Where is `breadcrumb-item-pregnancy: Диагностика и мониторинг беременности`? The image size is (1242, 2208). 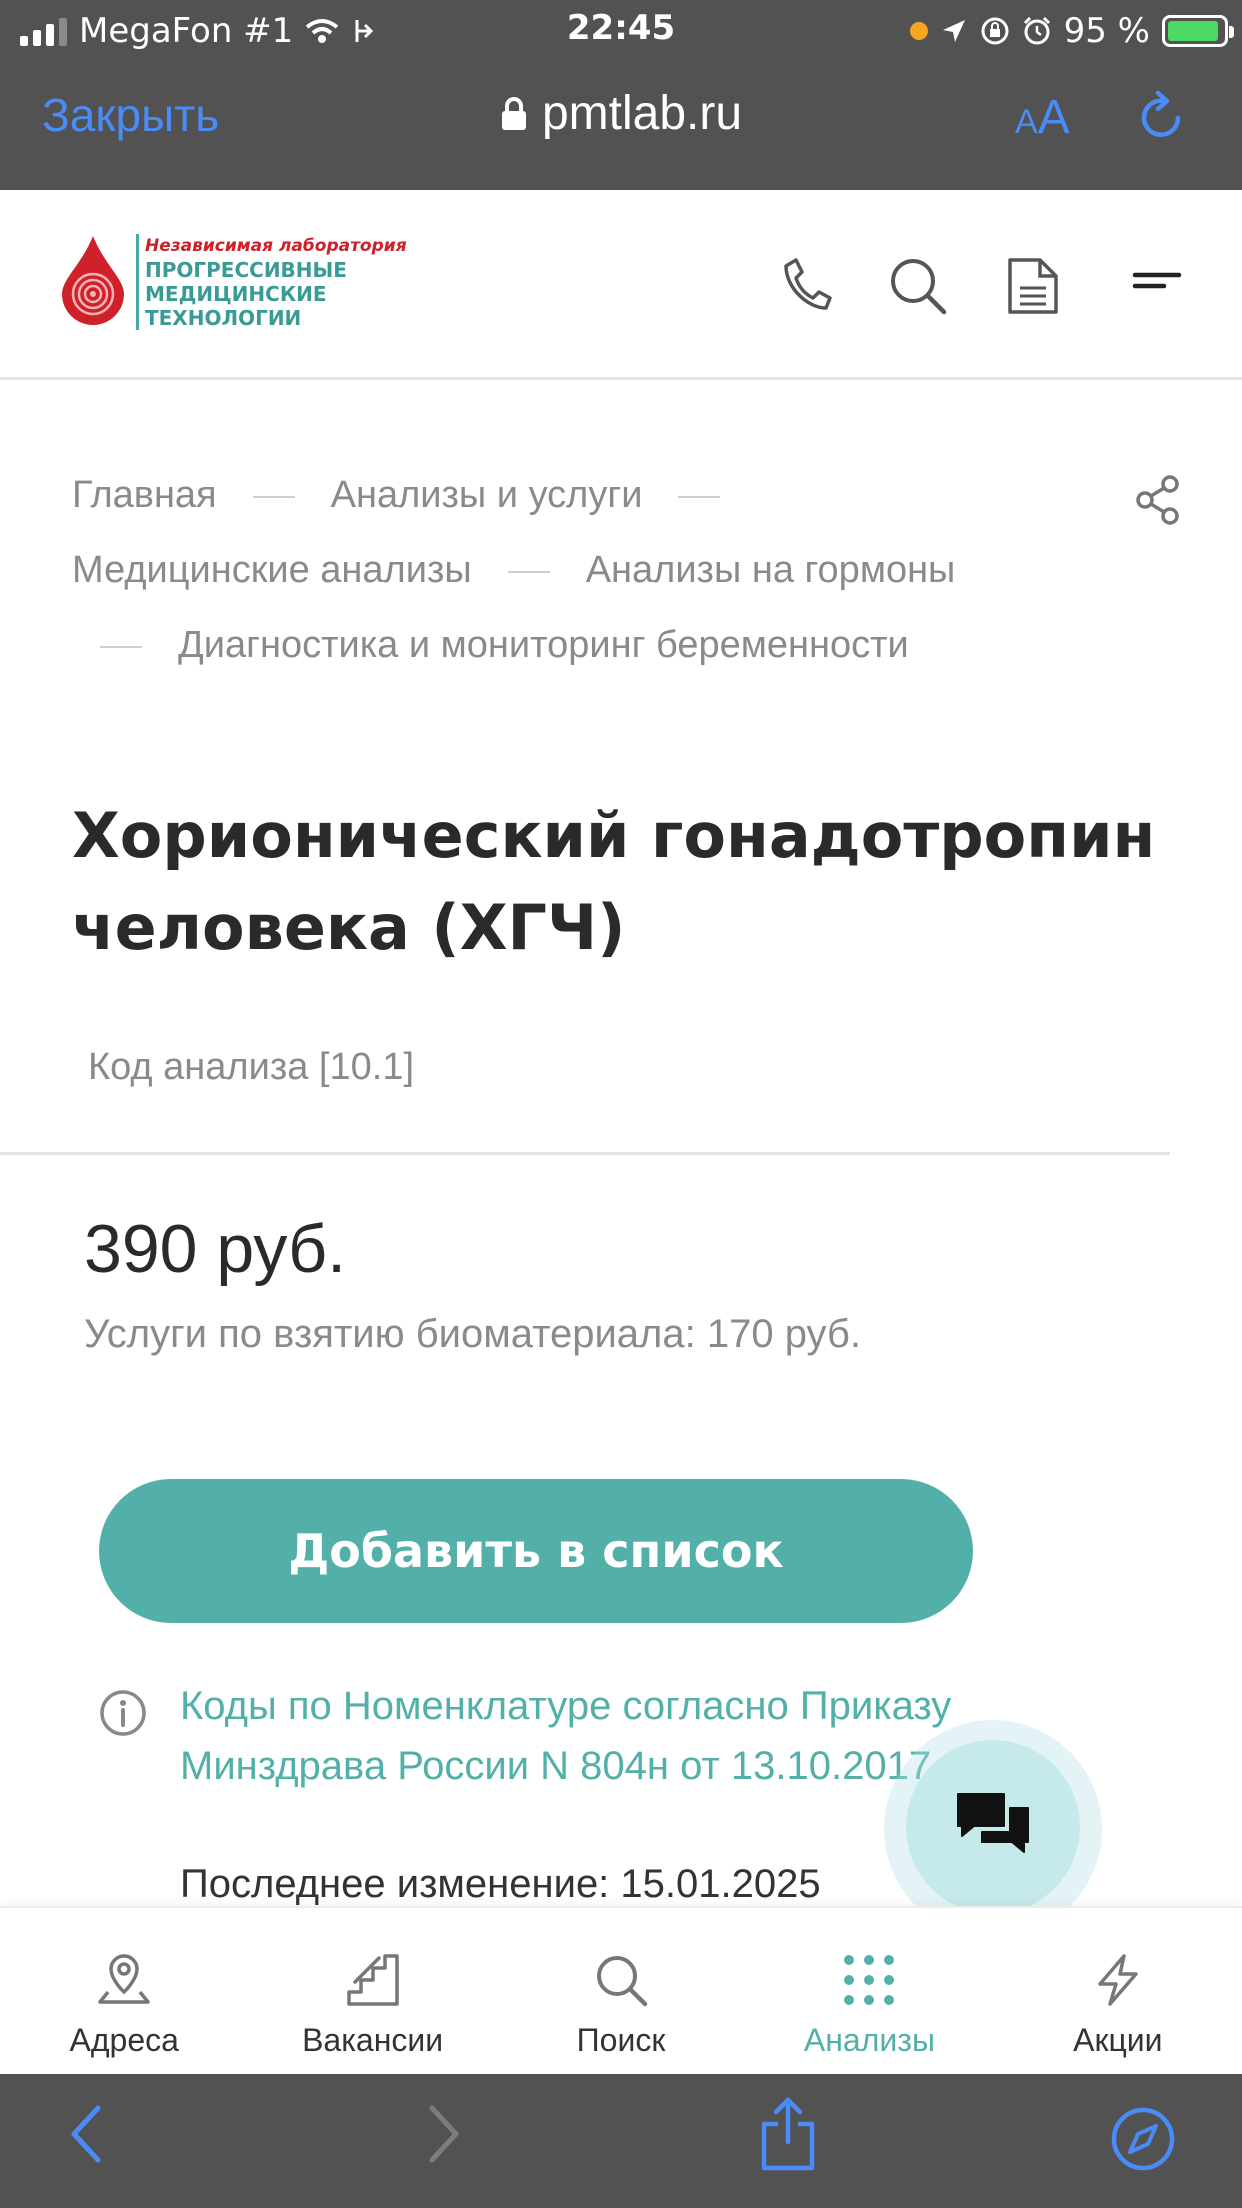
breadcrumb-item-pregnancy: Диагностика и мониторинг беременности is located at coordinates (543, 645).